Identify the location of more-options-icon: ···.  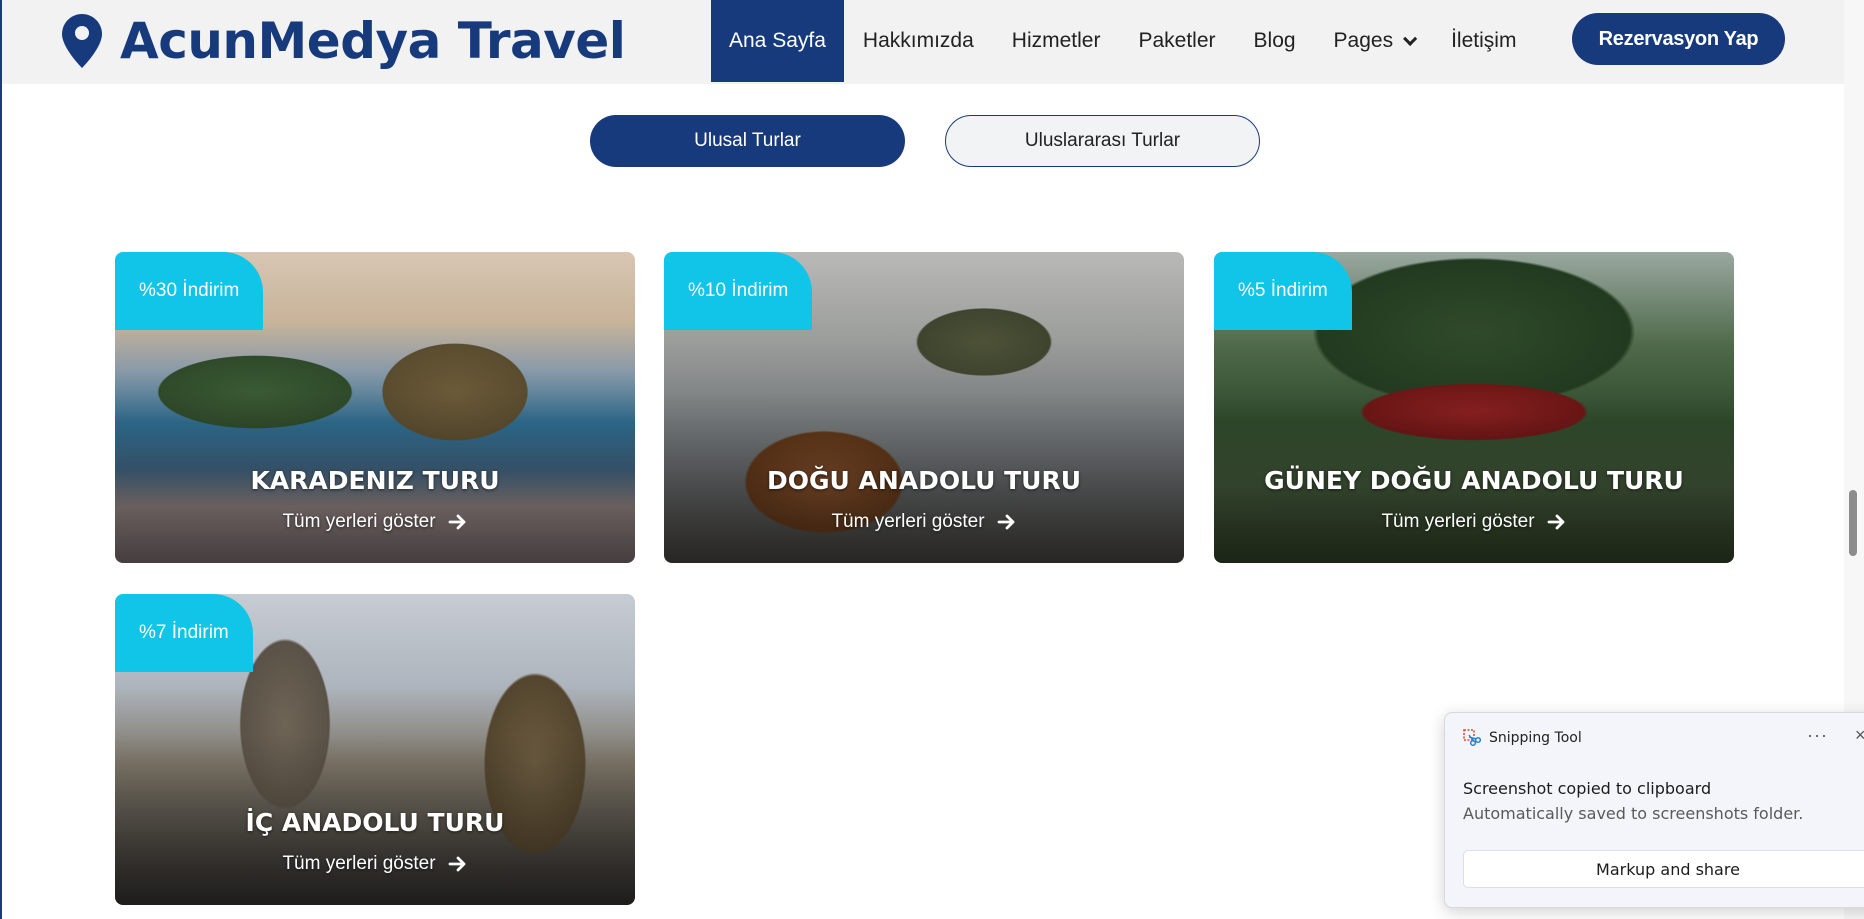
(1817, 735).